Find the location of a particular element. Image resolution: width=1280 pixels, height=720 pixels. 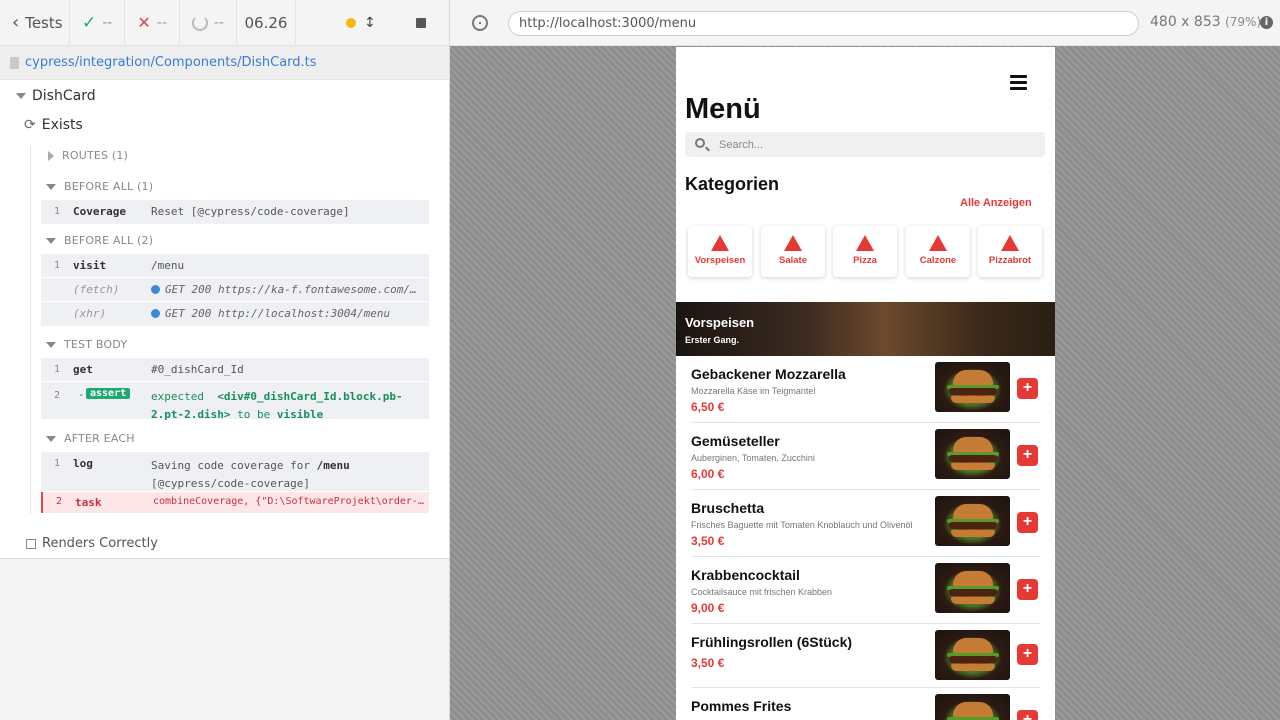

dish-description: Mozzarella Käse im Teigmantel is located at coordinates (753, 391).